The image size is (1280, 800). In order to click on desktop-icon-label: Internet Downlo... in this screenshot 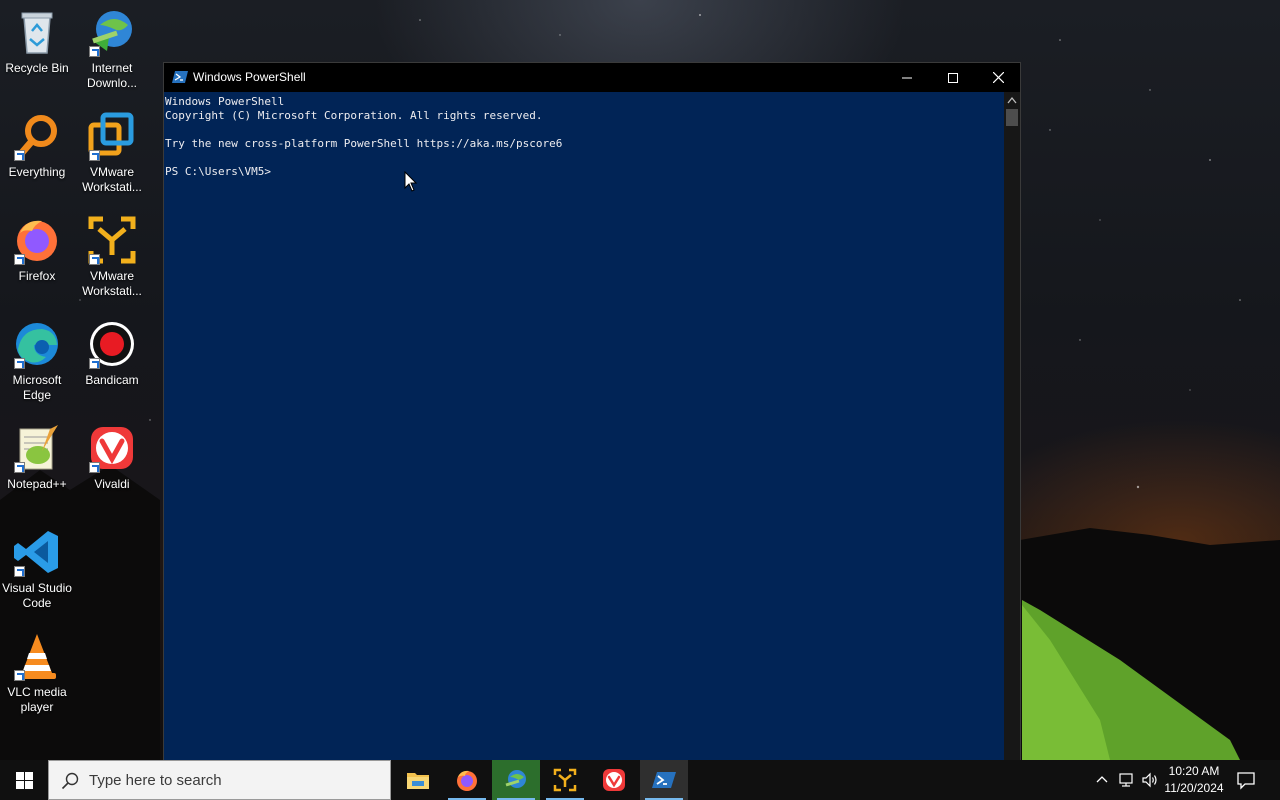, I will do `click(112, 75)`.